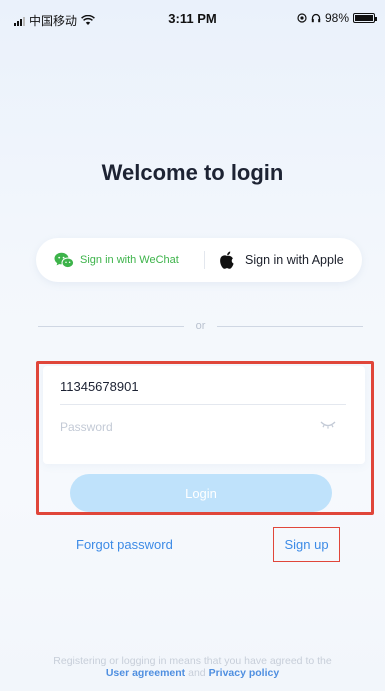 This screenshot has height=691, width=385. I want to click on or-divider: or, so click(200, 326).